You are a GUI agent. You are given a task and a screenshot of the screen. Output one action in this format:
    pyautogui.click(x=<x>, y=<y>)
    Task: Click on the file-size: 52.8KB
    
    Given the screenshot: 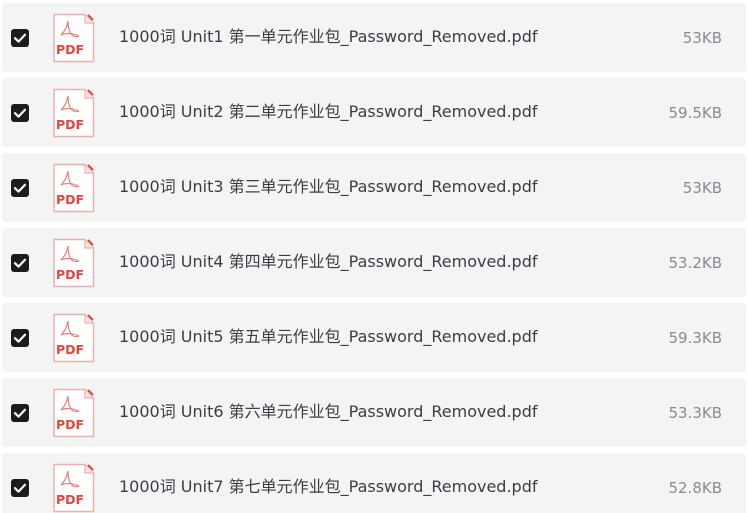 What is the action you would take?
    pyautogui.click(x=695, y=488)
    